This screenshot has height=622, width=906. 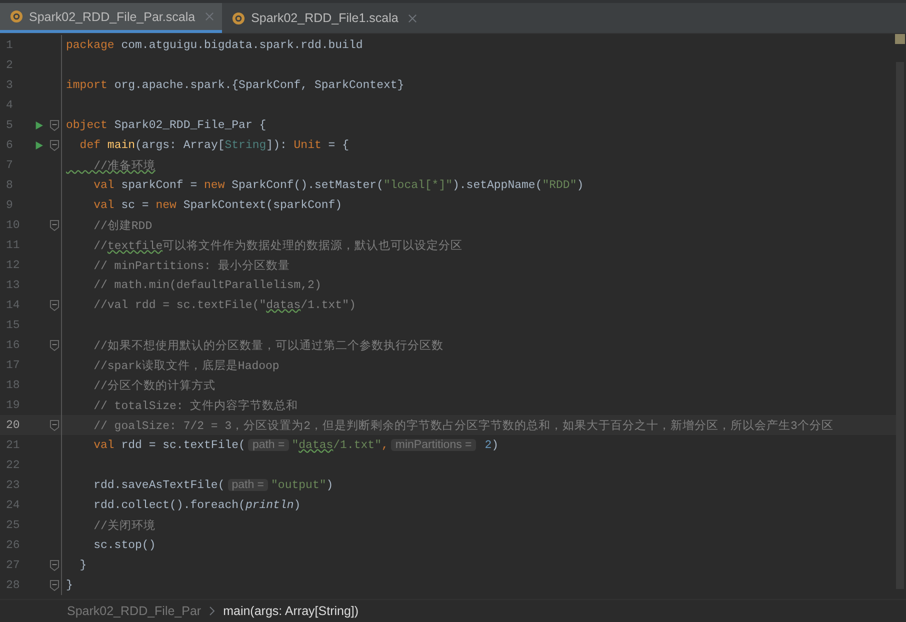 What do you see at coordinates (312, 246) in the screenshot?
I see `comment: 可以将文件作为数据处理的数据源，默认也可以设定分区` at bounding box center [312, 246].